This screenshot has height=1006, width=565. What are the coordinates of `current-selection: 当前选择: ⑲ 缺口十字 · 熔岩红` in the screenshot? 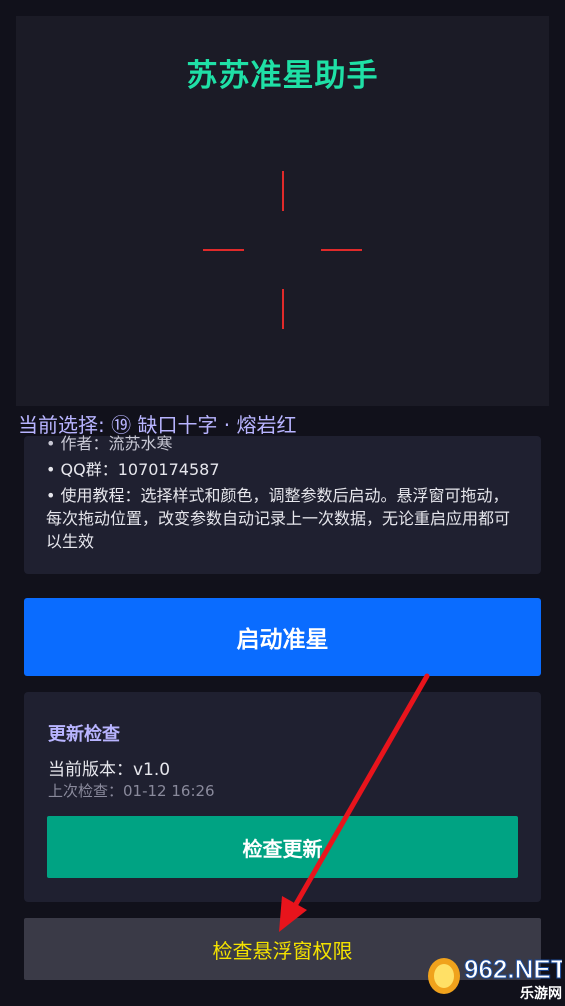 It's located at (157, 425).